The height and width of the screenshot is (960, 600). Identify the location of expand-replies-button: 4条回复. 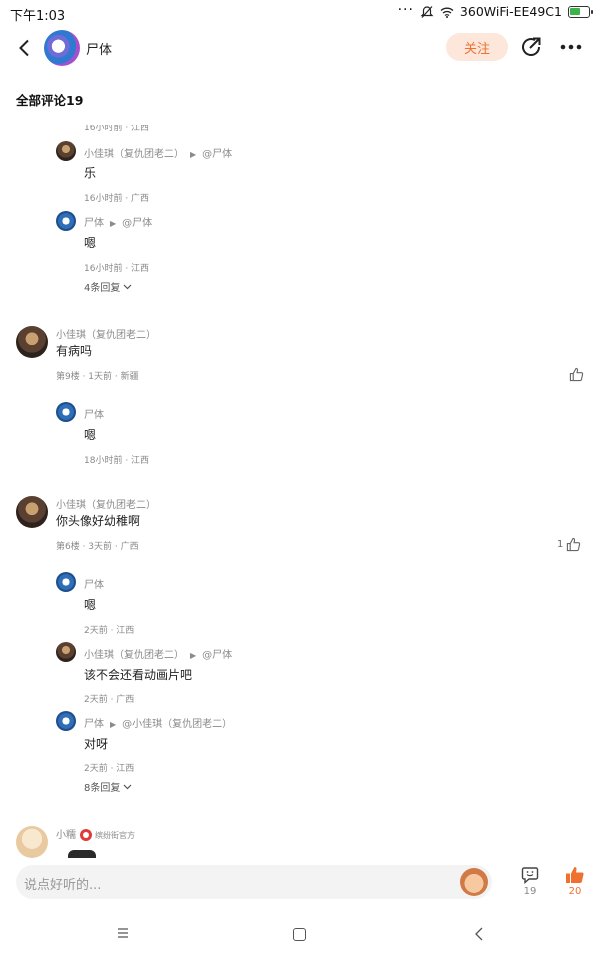
(108, 286).